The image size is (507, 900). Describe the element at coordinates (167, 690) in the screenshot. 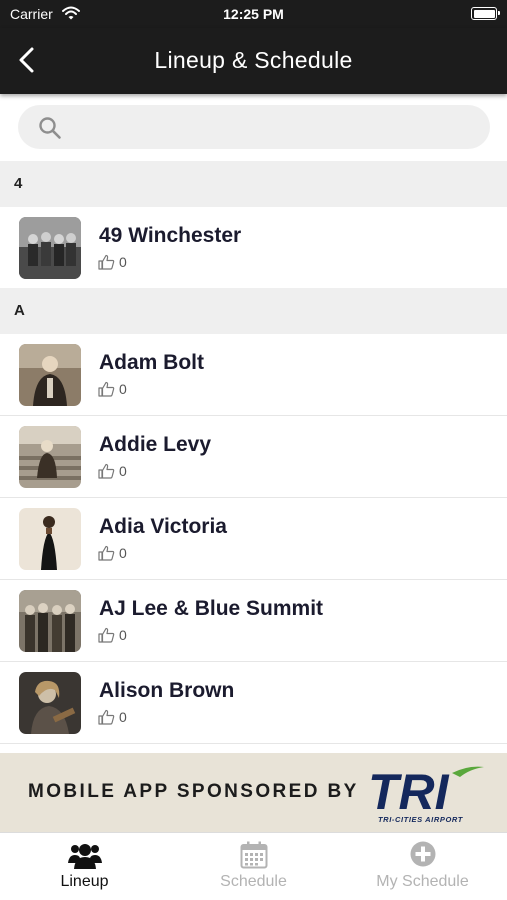

I see `artist-name: Alison Brown` at that location.